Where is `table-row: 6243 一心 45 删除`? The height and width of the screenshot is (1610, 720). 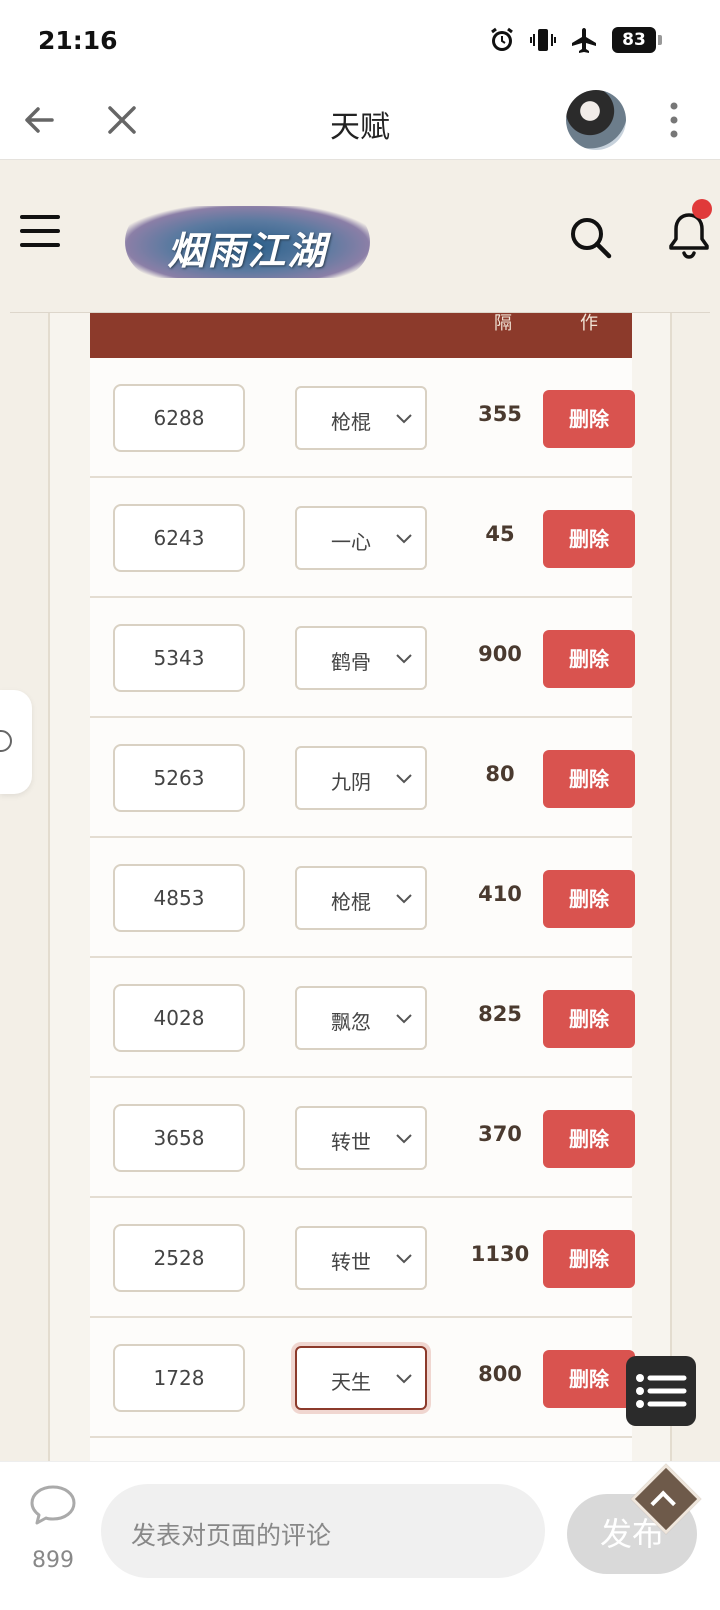 table-row: 6243 一心 45 删除 is located at coordinates (362, 538).